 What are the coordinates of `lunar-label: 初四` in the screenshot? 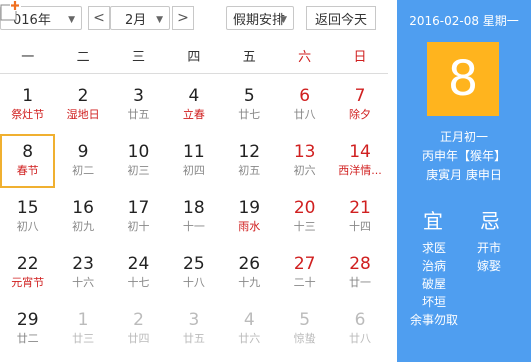 It's located at (193, 170).